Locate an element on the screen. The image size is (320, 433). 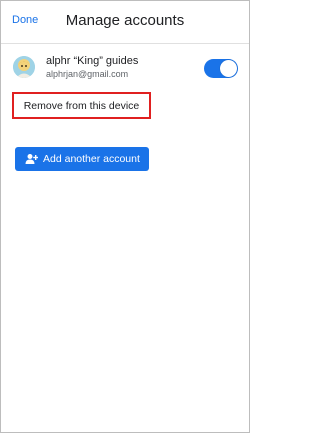
header: Done Manage accounts is located at coordinates (125, 22).